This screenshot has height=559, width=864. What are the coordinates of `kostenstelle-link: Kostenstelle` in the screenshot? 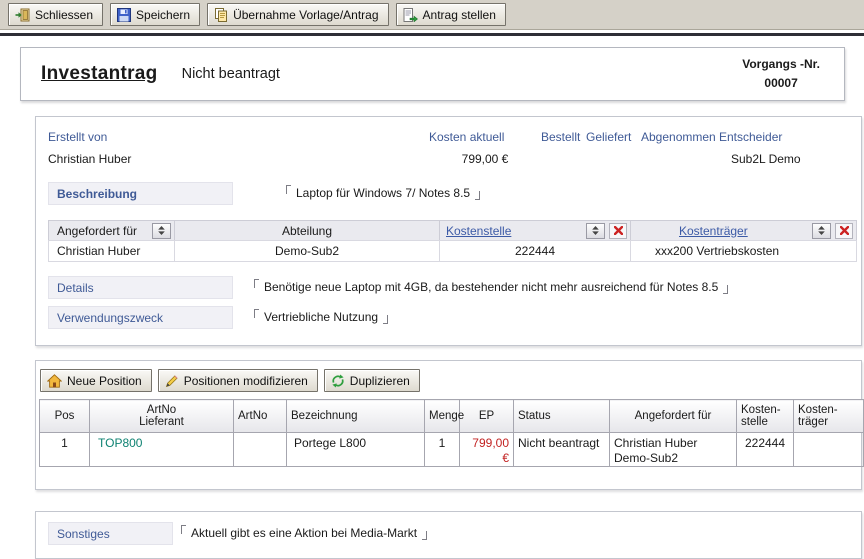 It's located at (478, 231).